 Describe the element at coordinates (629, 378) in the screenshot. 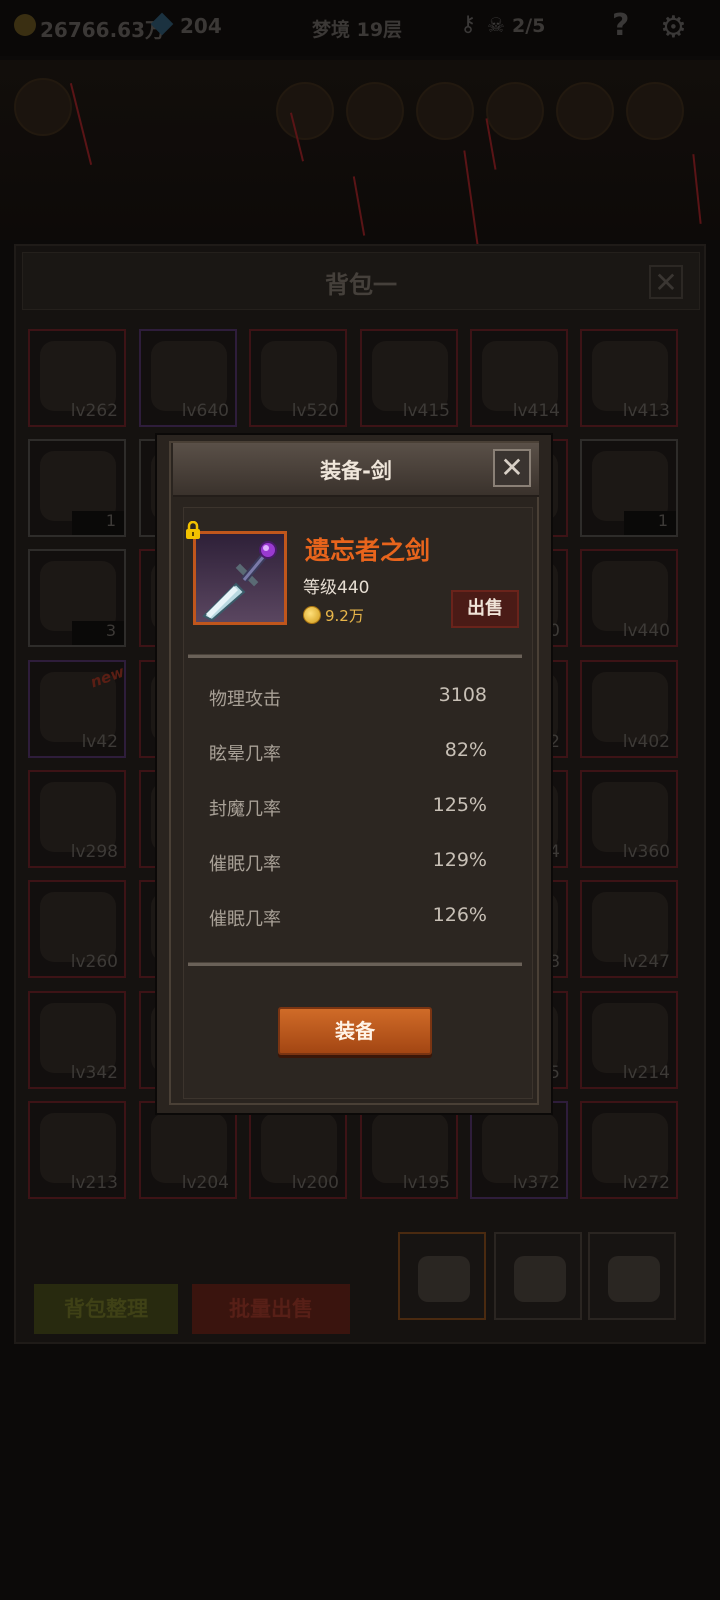

I see `backpack-slot: lv413` at that location.